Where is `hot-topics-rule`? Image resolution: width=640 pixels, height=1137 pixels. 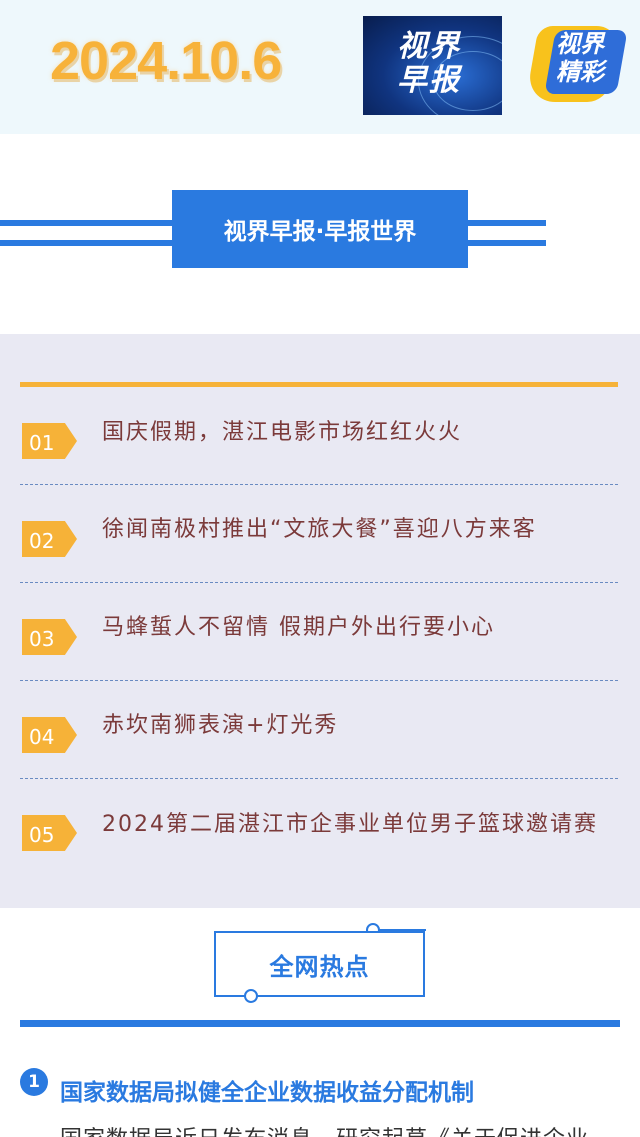
hot-topics-rule is located at coordinates (320, 1023).